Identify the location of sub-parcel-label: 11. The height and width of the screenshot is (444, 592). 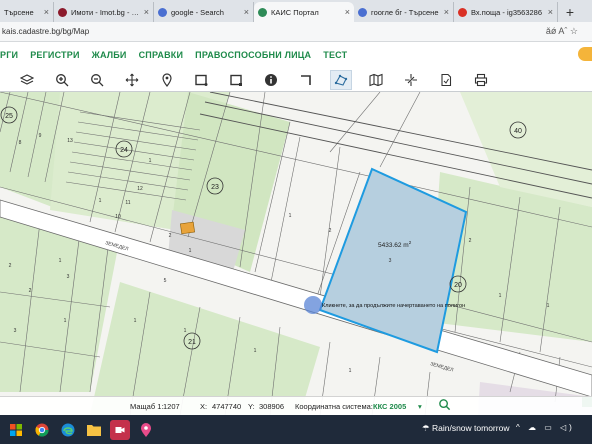
(127, 203).